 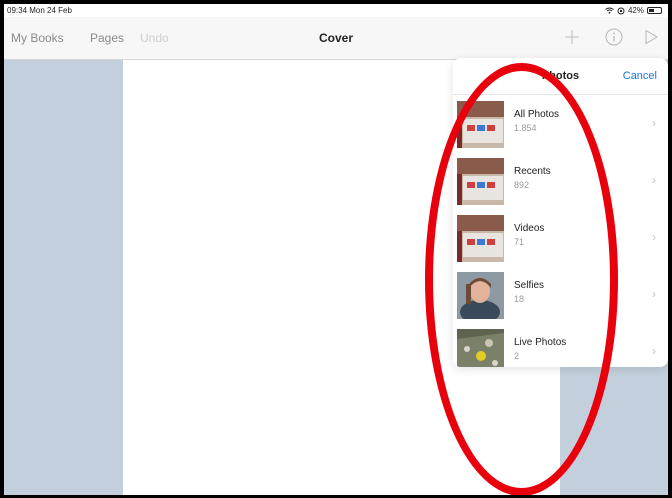 I want to click on play-preview-icon, so click(x=651, y=37).